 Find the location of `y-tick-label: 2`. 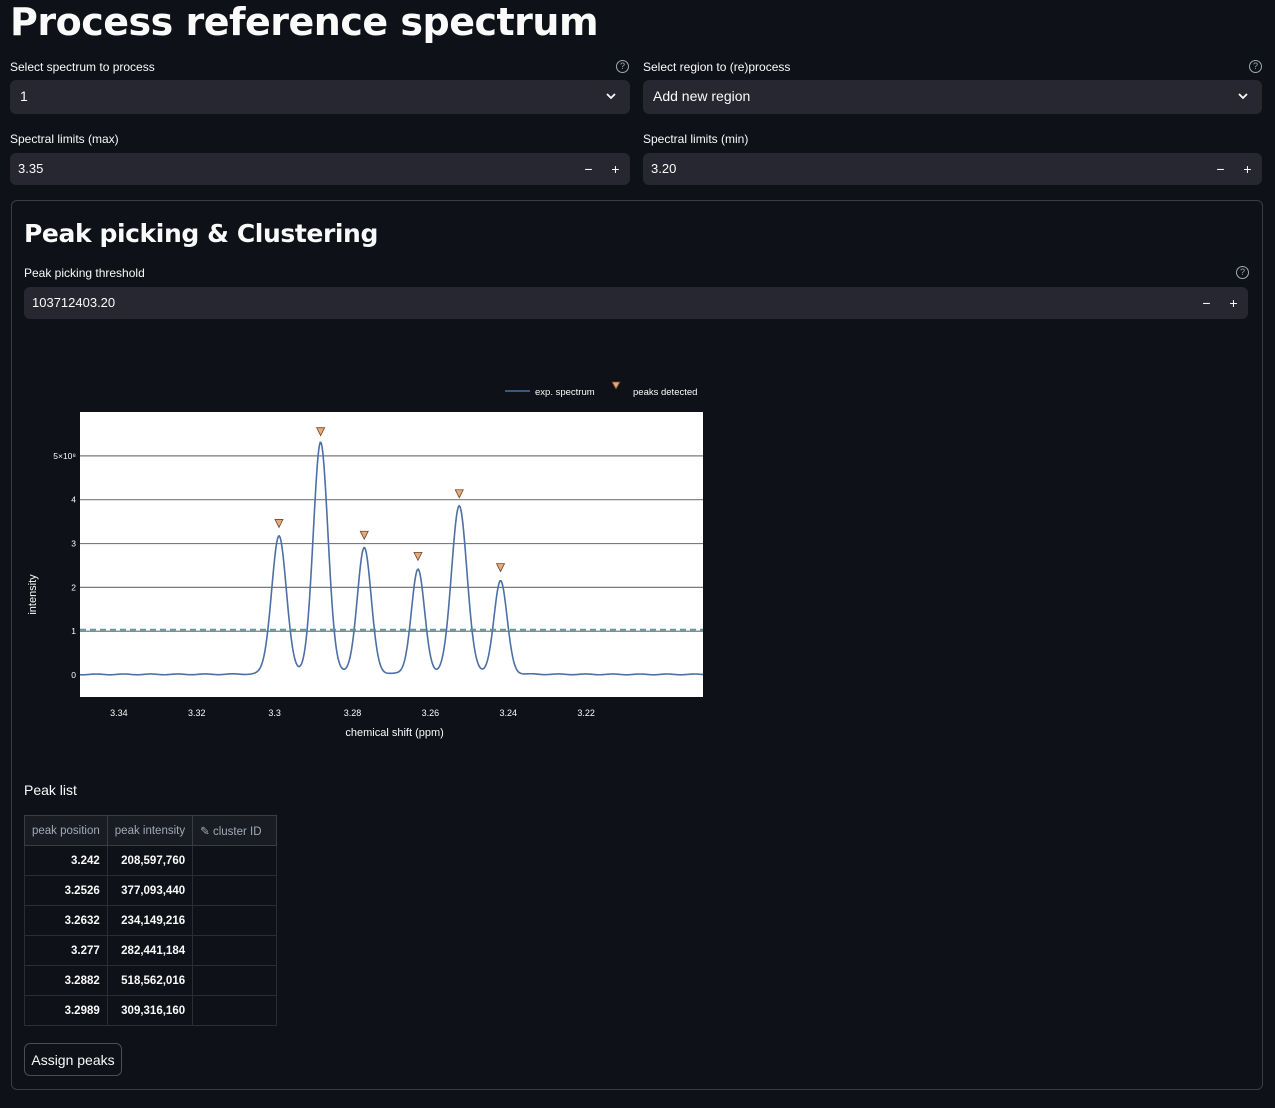

y-tick-label: 2 is located at coordinates (73, 587).